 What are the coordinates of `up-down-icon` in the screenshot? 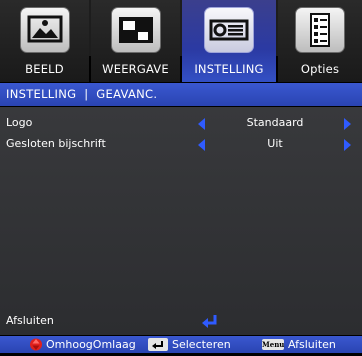 It's located at (36, 344).